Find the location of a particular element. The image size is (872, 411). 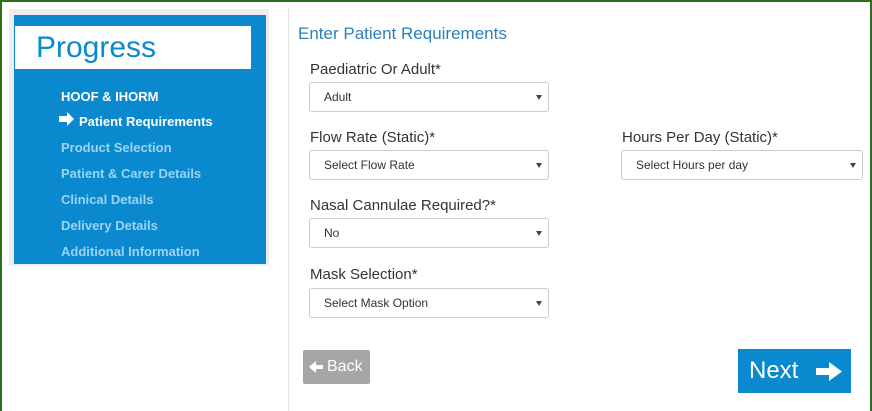

back-button: Back is located at coordinates (336, 367).